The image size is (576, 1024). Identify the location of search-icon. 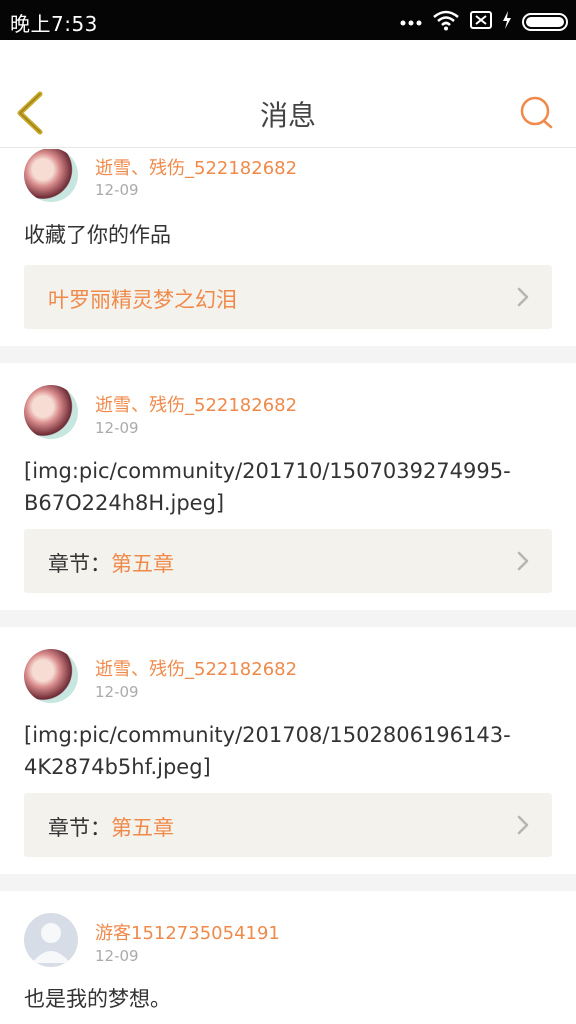
(536, 112).